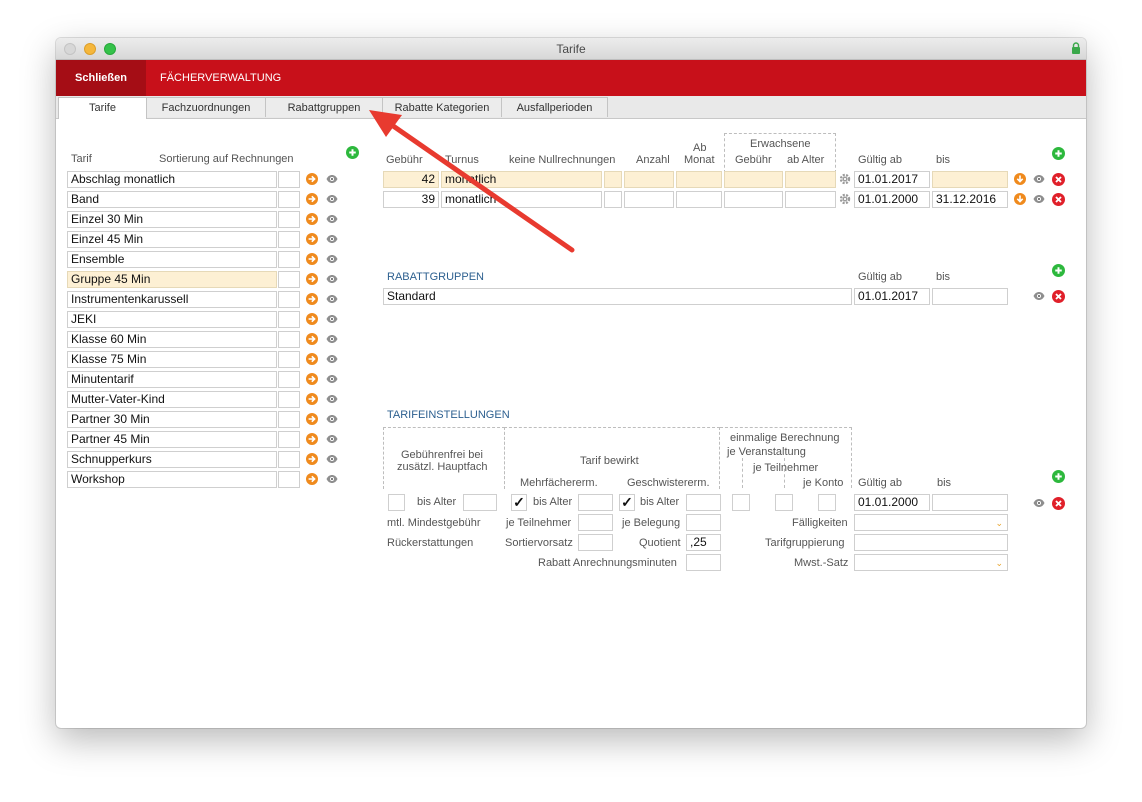 The height and width of the screenshot is (802, 1142). What do you see at coordinates (892, 502) in the screenshot?
I see `settings-gueltig-ab: 01.01.2000` at bounding box center [892, 502].